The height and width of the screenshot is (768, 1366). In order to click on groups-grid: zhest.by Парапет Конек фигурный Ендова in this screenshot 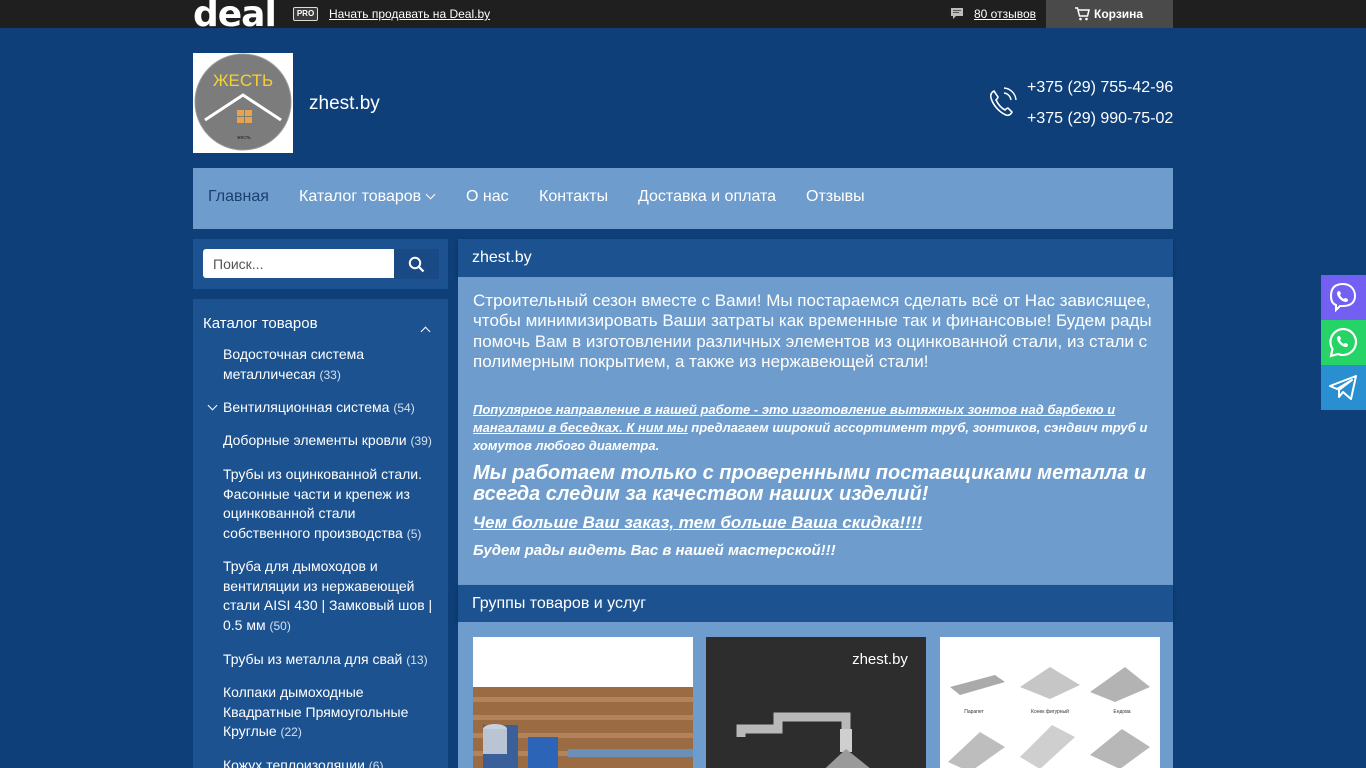, I will do `click(815, 695)`.